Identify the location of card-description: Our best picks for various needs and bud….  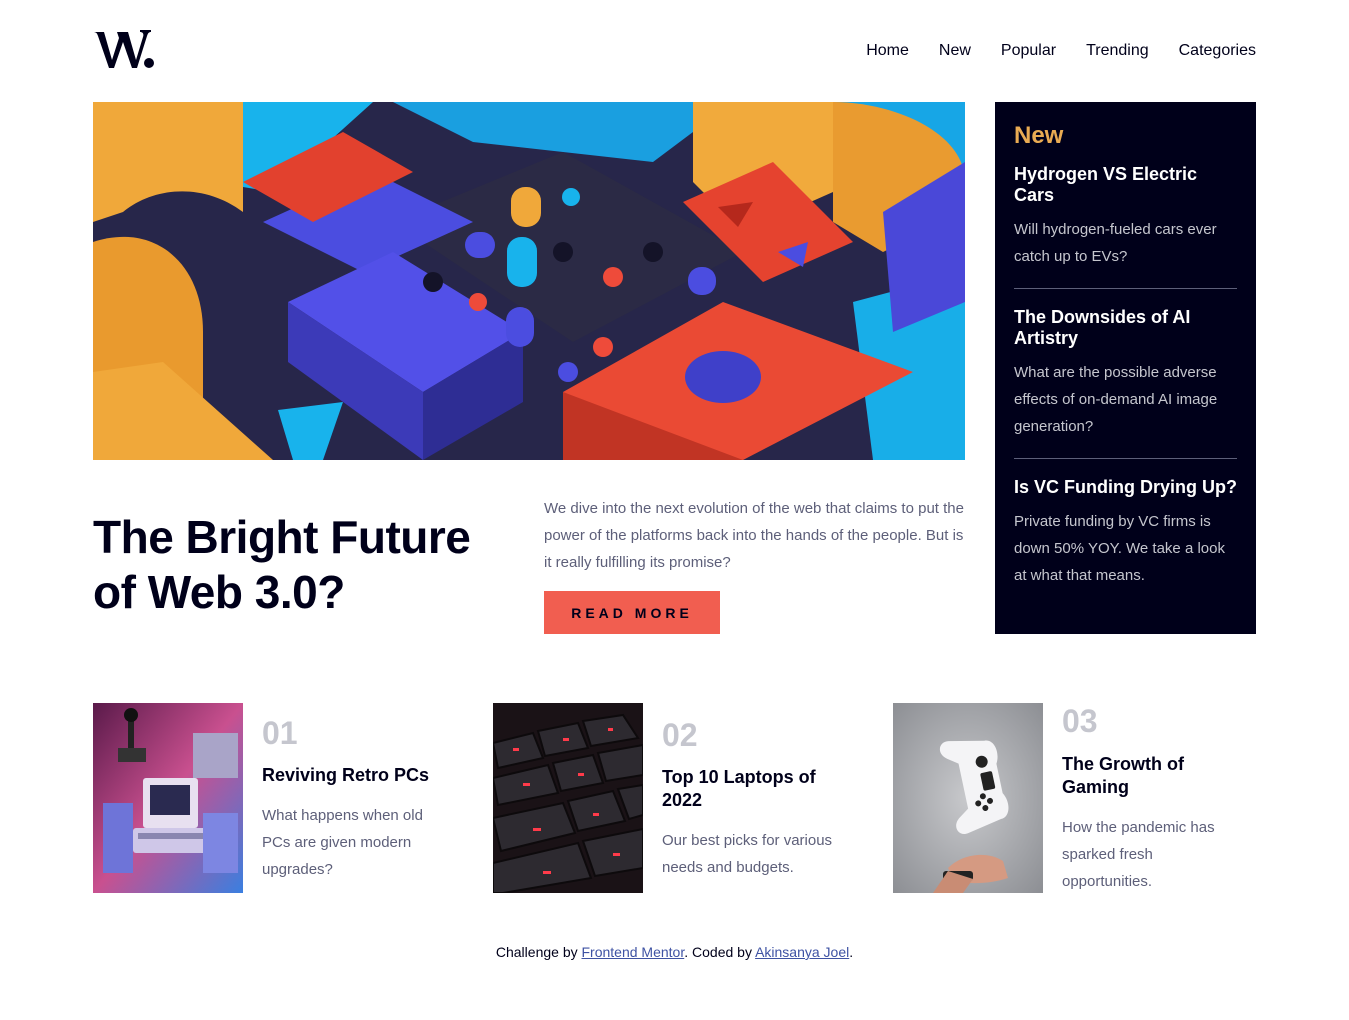
(747, 854).